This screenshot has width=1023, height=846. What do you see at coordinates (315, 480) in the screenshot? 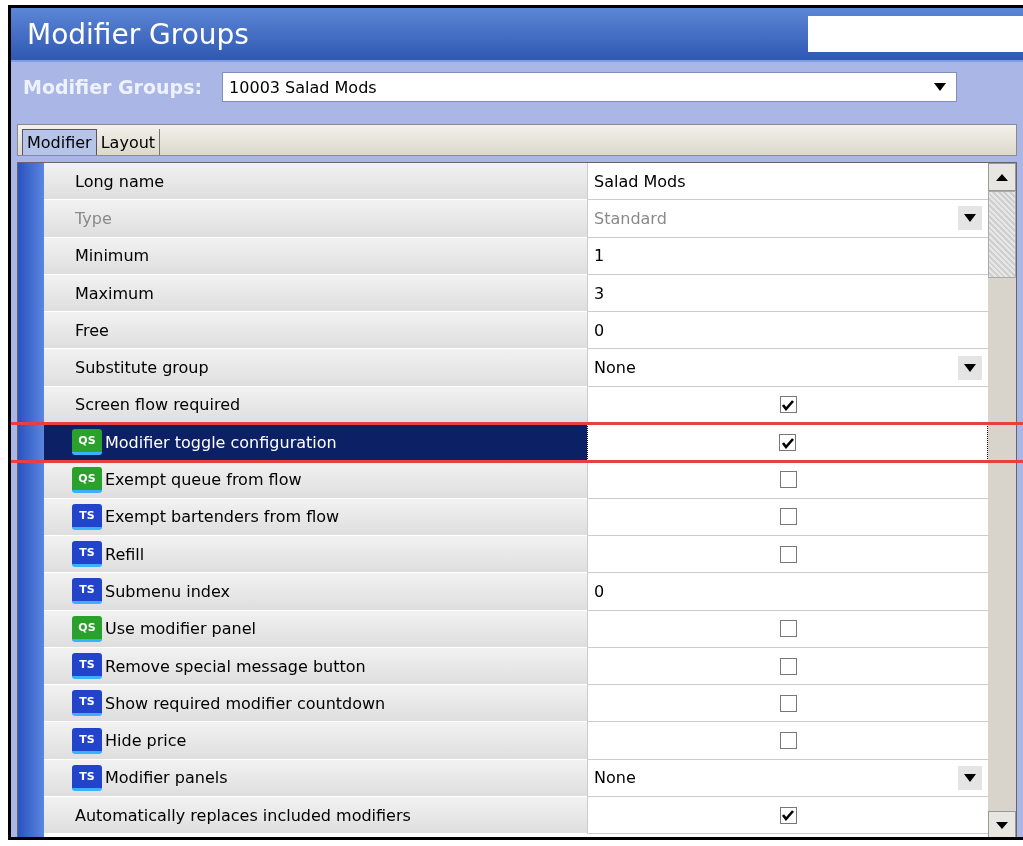
I see `property-row: QS Exempt queue from flow` at bounding box center [315, 480].